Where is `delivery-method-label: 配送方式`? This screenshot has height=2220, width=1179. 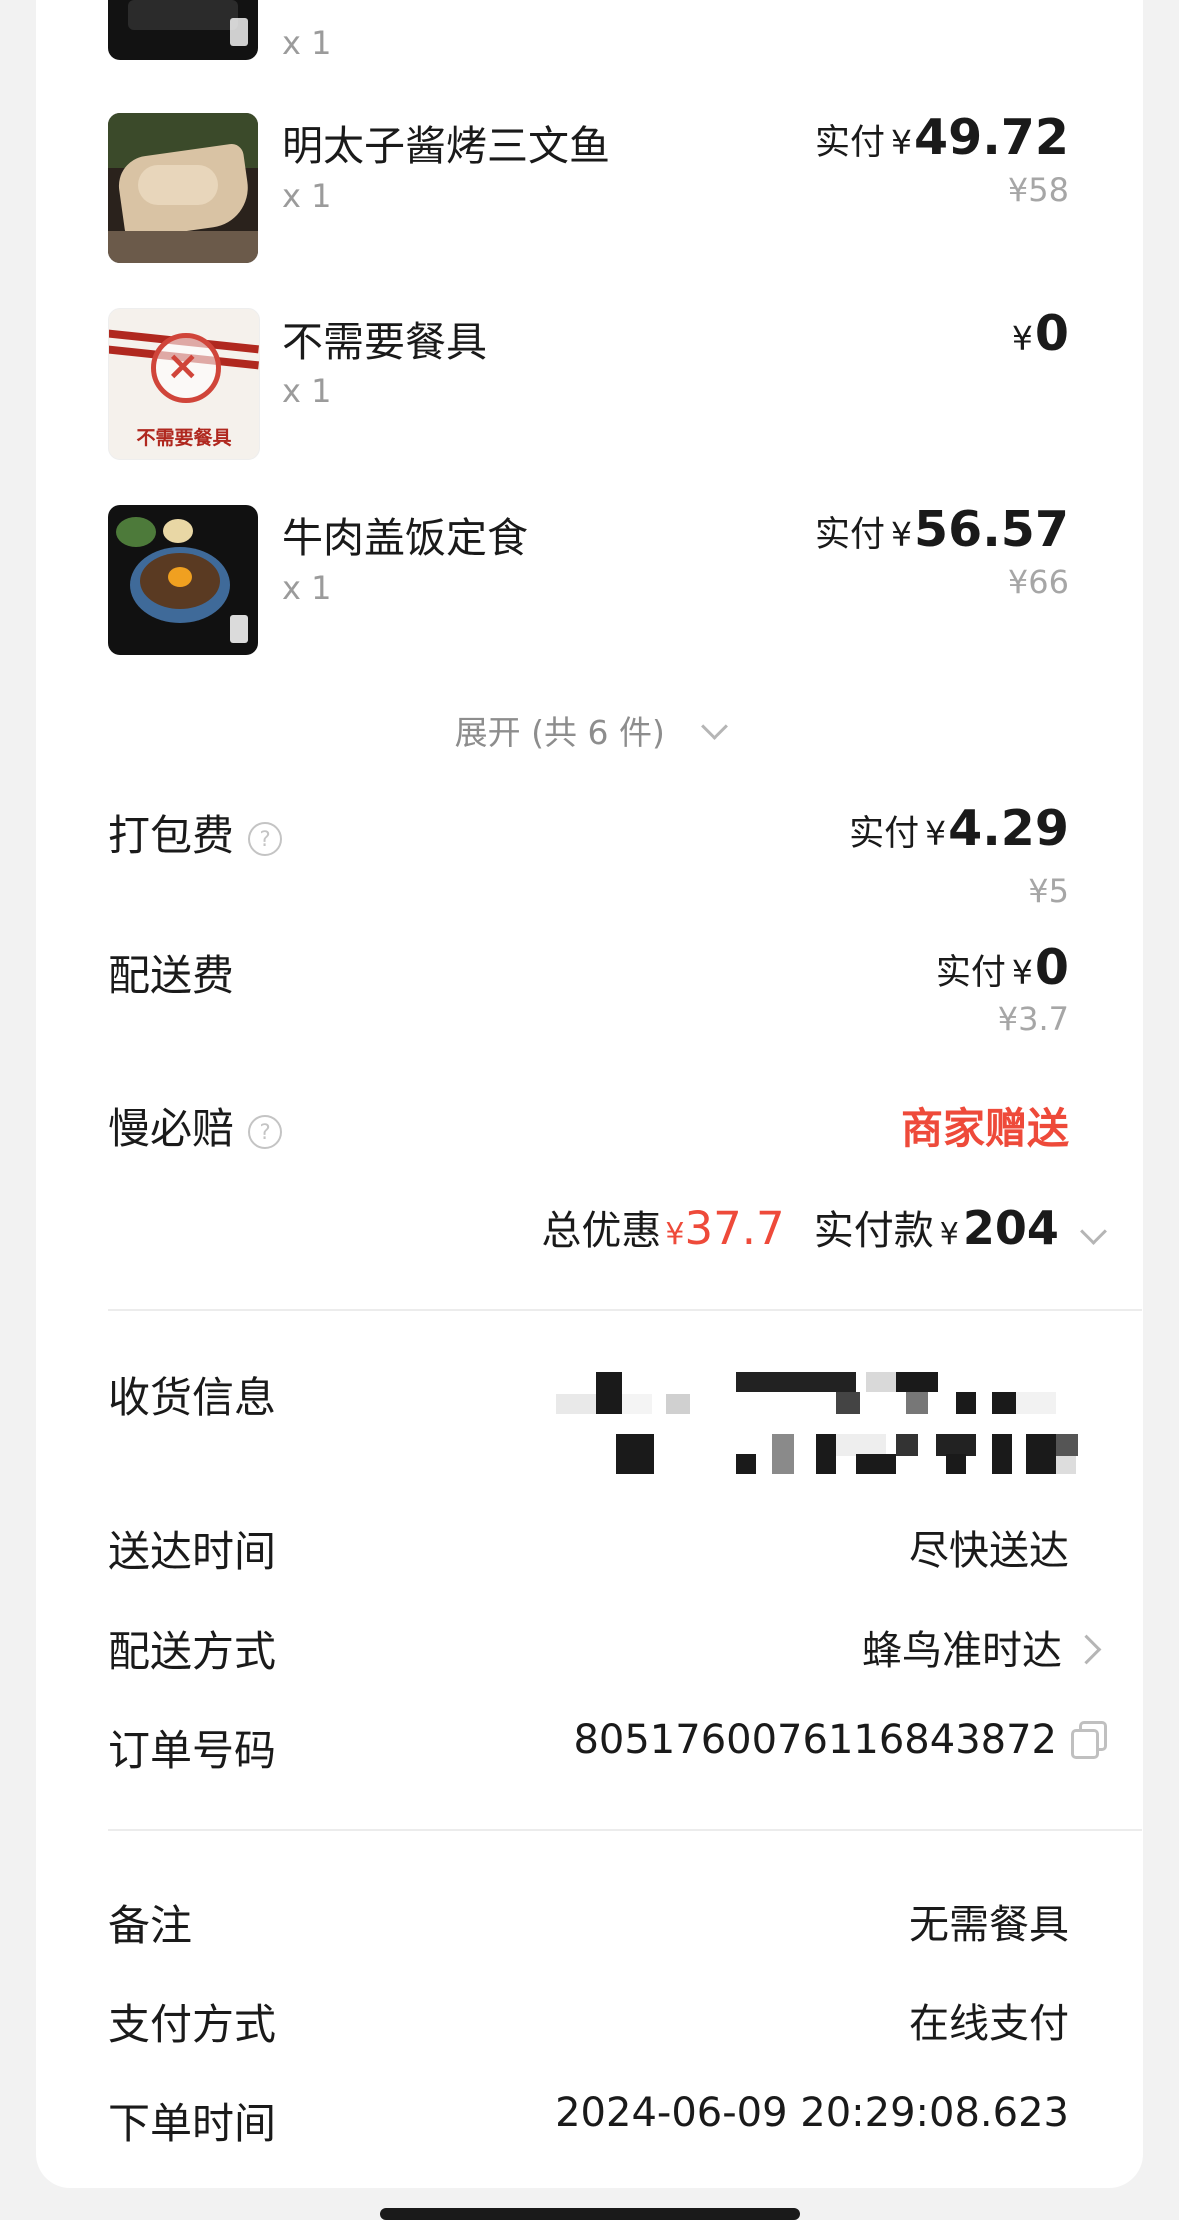
delivery-method-label: 配送方式 is located at coordinates (192, 1651).